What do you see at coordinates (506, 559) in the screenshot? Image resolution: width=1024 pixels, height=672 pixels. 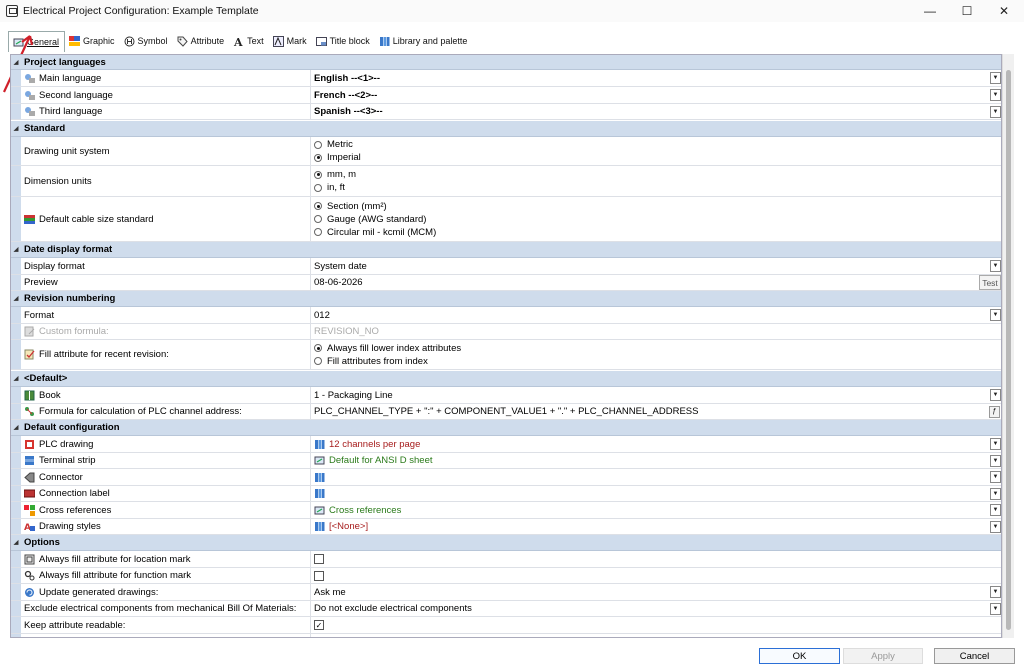 I see `row-location-mark: Always fill attribute for location mark` at bounding box center [506, 559].